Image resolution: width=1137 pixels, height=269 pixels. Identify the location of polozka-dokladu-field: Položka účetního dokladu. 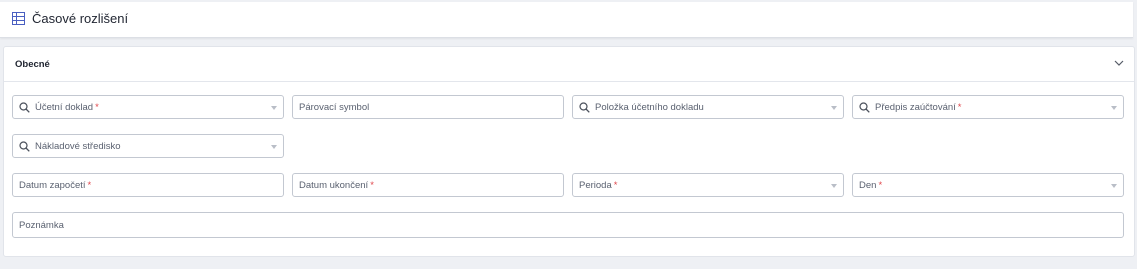
(708, 107).